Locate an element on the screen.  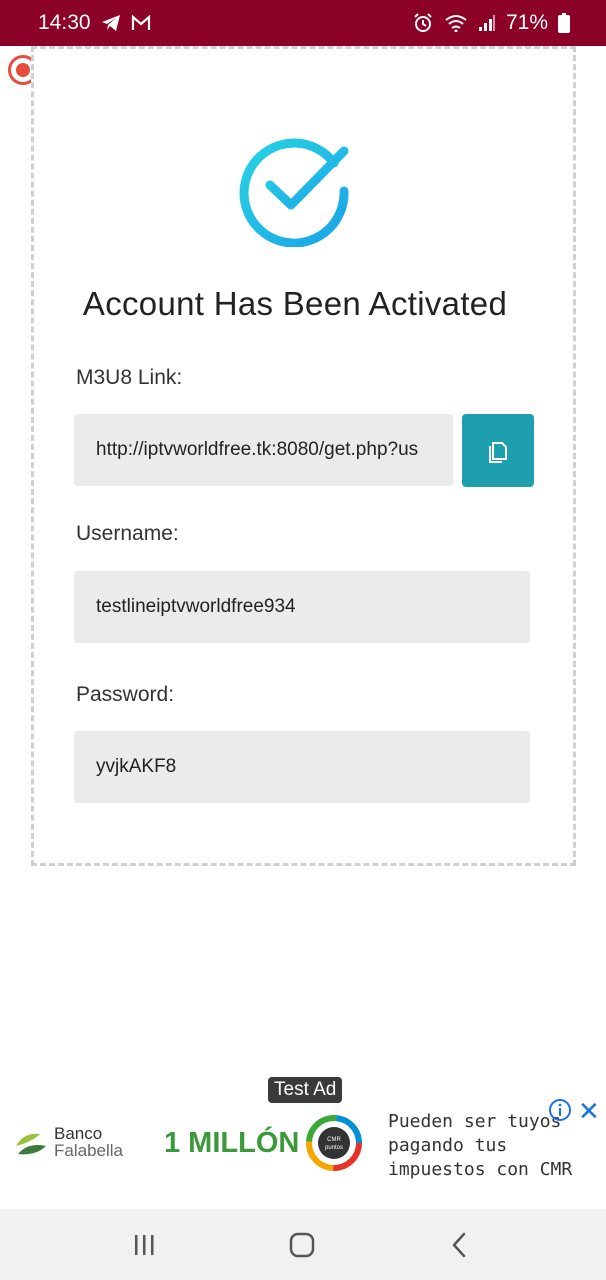
password-label: Password: is located at coordinates (125, 694).